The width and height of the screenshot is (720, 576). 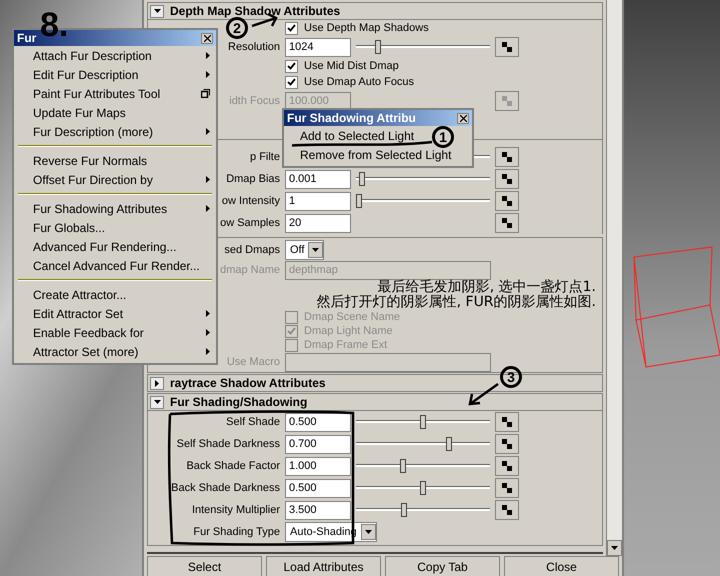 I want to click on input-field: 1, so click(x=318, y=201).